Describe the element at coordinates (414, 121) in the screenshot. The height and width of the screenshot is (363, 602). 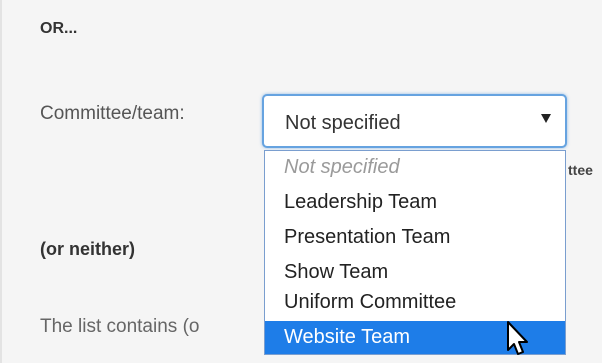
I see `committee-select: Not specified` at that location.